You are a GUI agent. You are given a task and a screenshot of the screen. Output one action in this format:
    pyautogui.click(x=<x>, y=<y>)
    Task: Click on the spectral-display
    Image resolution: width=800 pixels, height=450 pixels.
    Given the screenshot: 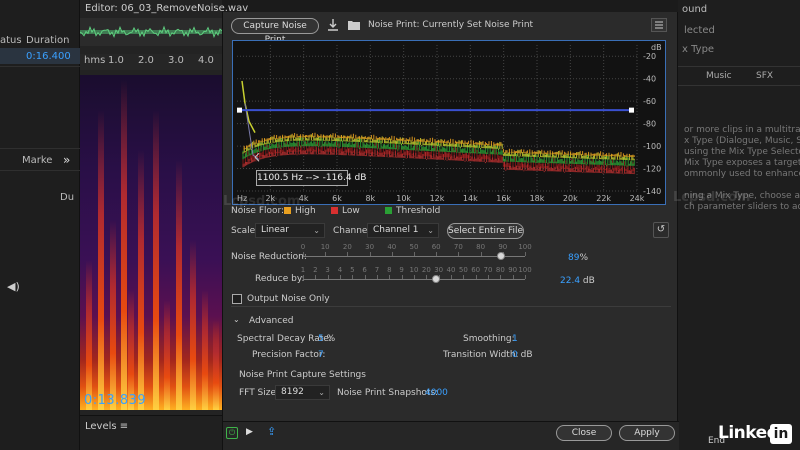 What is the action you would take?
    pyautogui.click(x=151, y=242)
    